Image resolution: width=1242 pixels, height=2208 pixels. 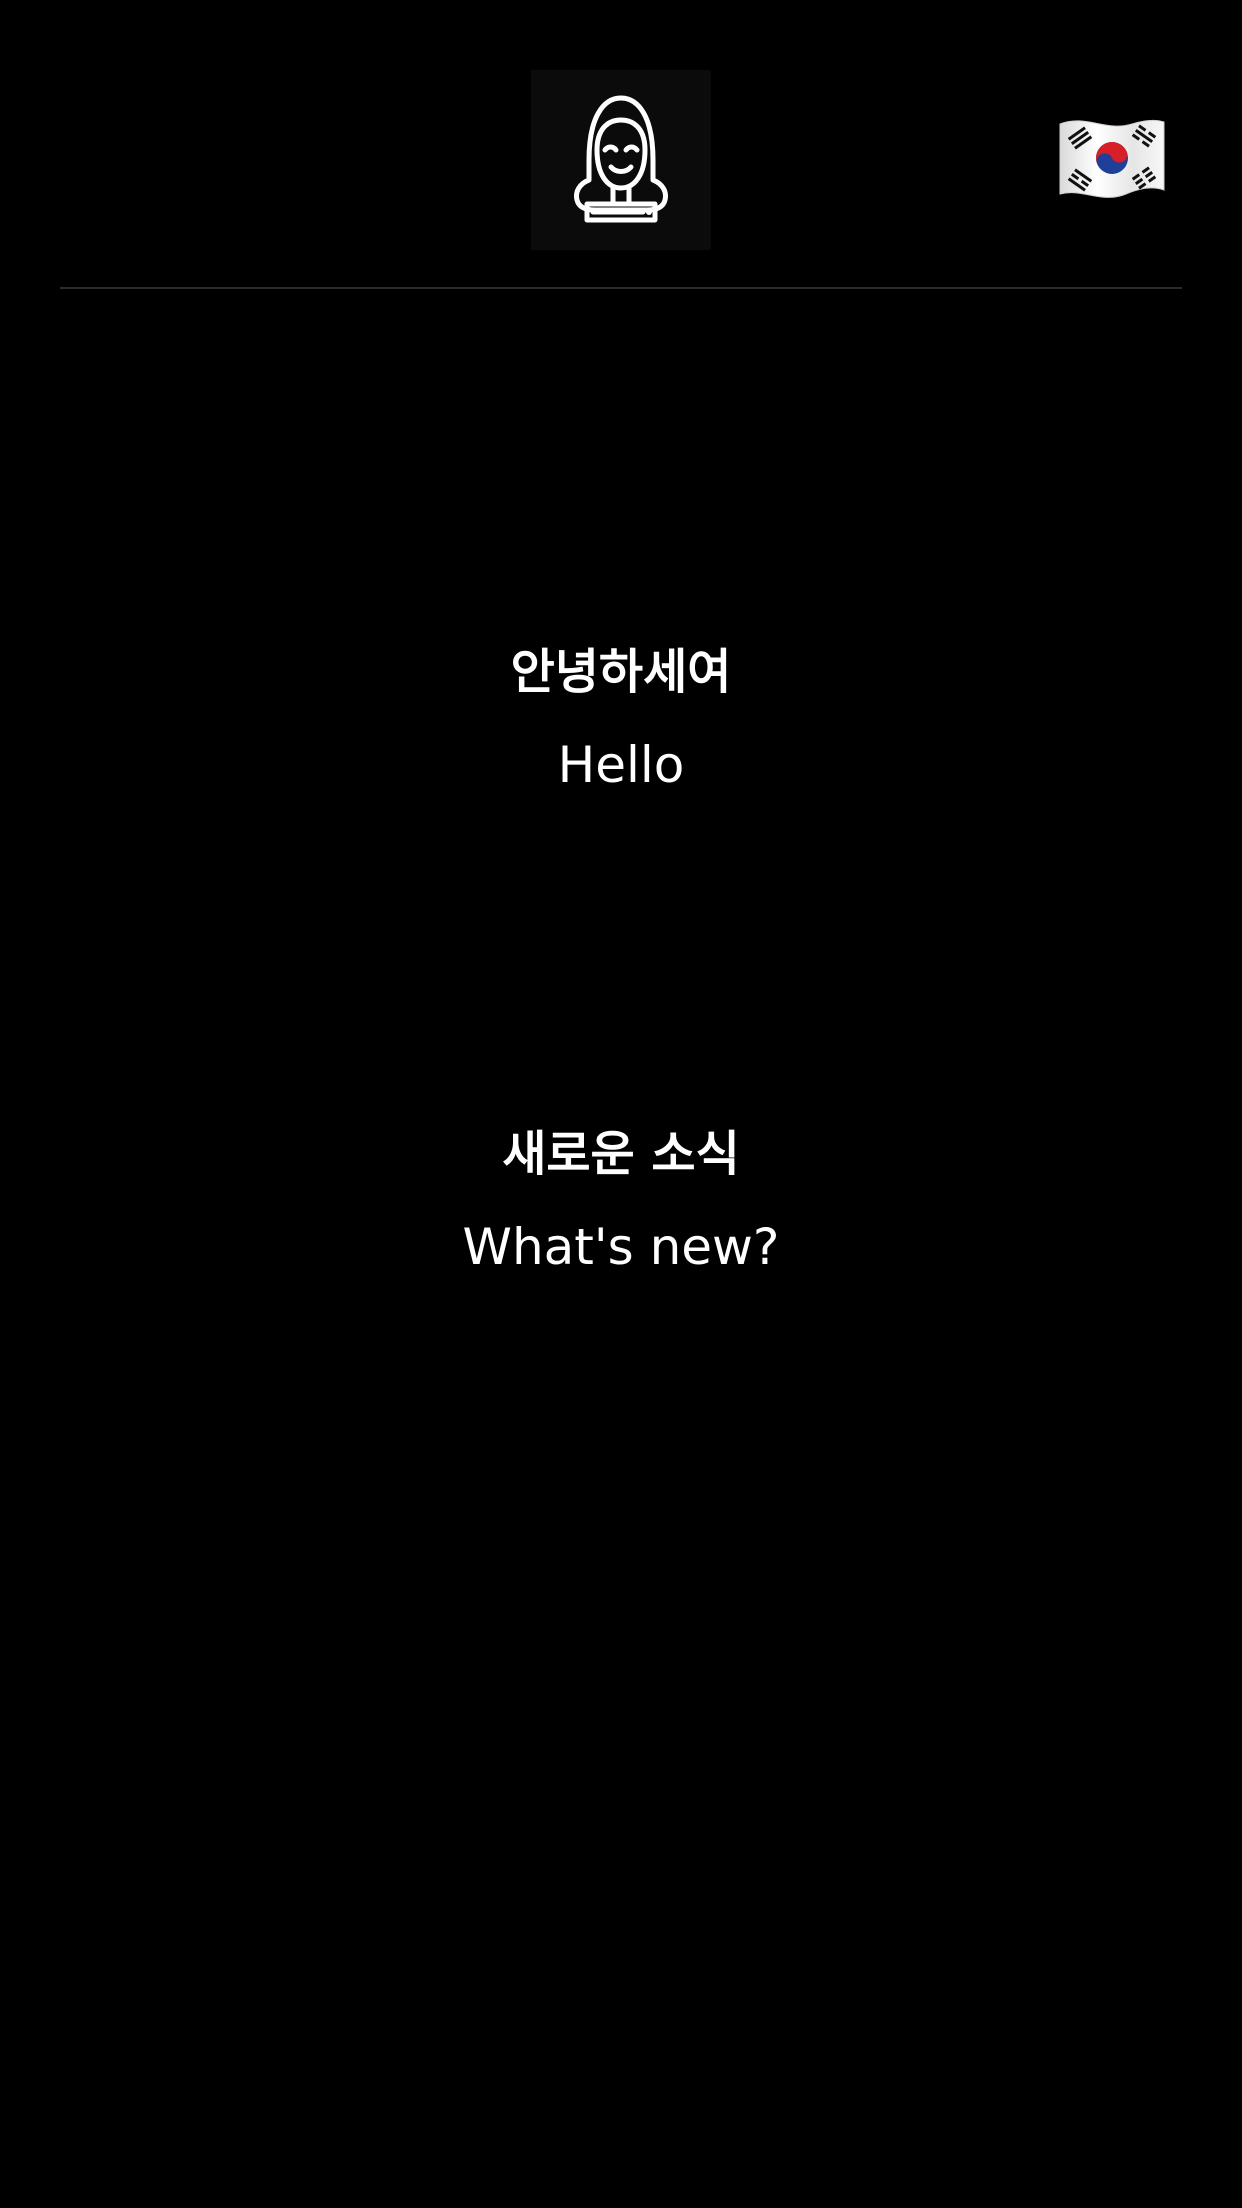 What do you see at coordinates (621, 719) in the screenshot?
I see `phrase-card: 안녕하세여 Hello` at bounding box center [621, 719].